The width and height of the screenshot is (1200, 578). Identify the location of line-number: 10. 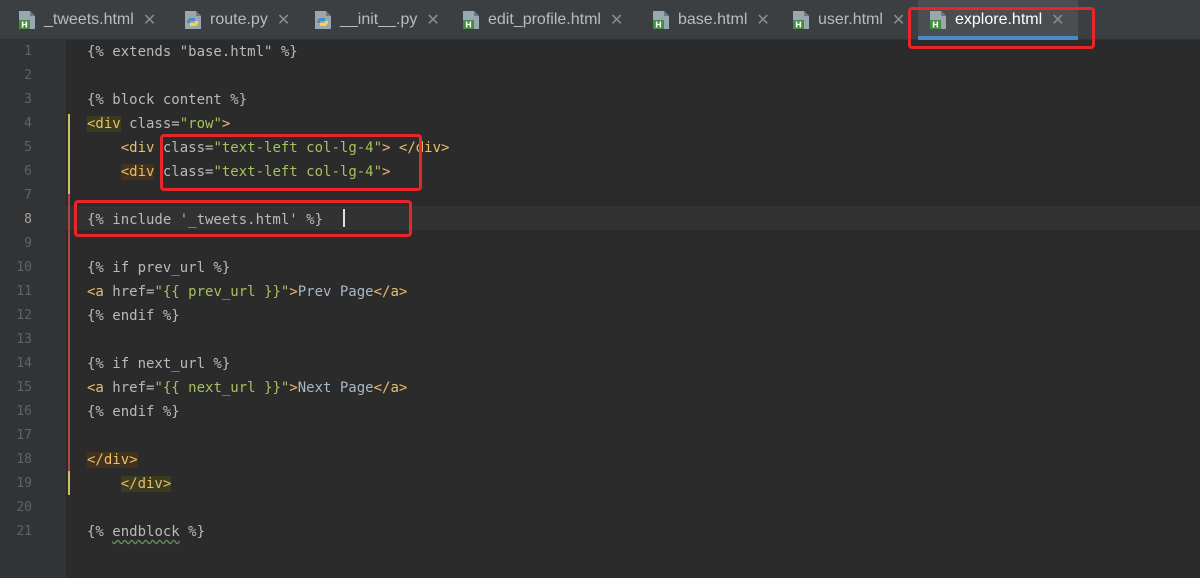
(24, 267).